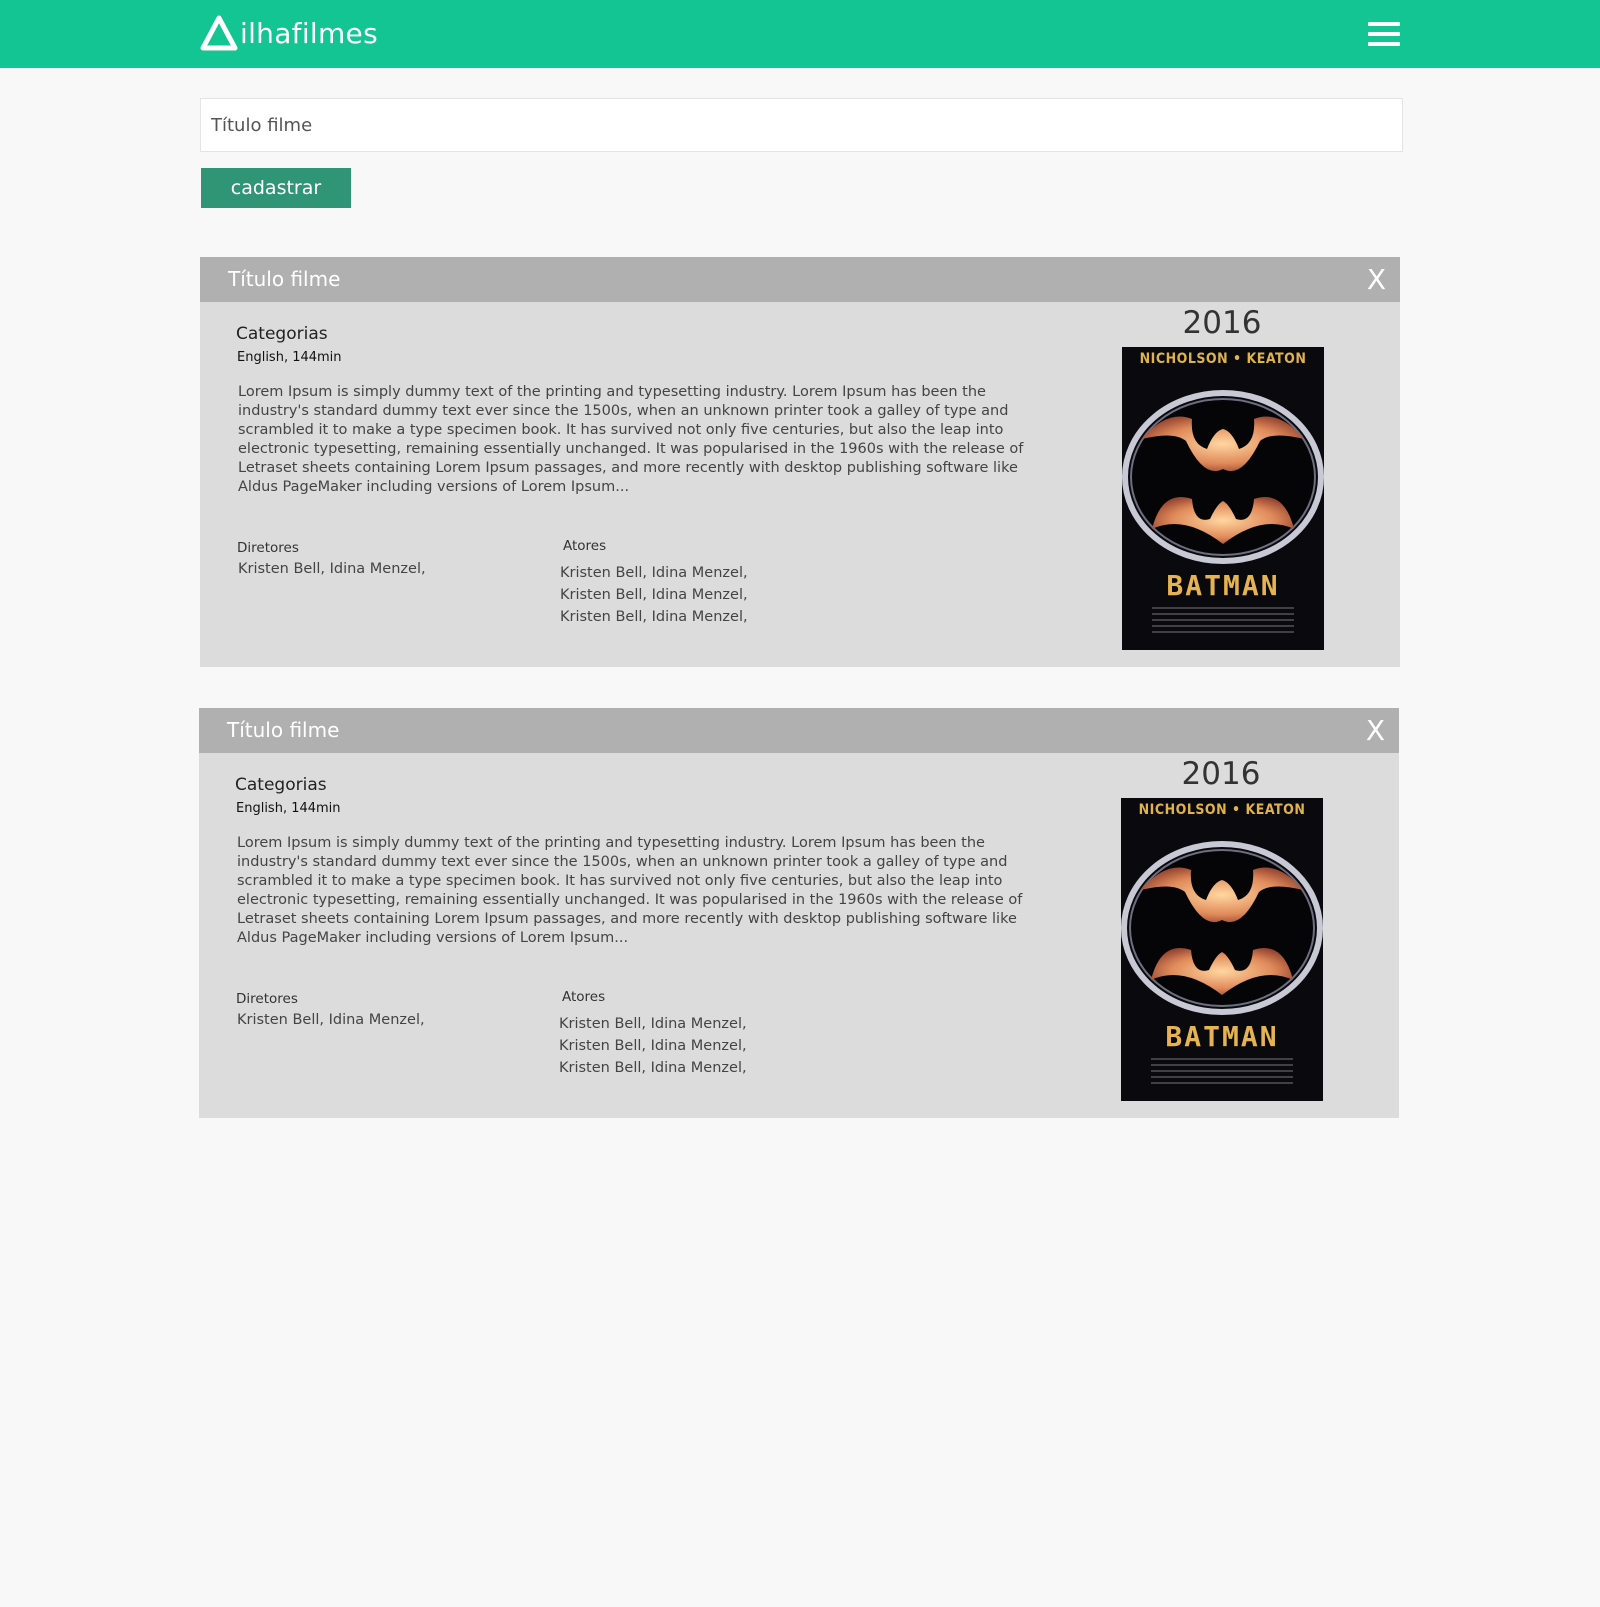 The width and height of the screenshot is (1600, 1607). I want to click on hamburger-menu-icon, so click(1385, 35).